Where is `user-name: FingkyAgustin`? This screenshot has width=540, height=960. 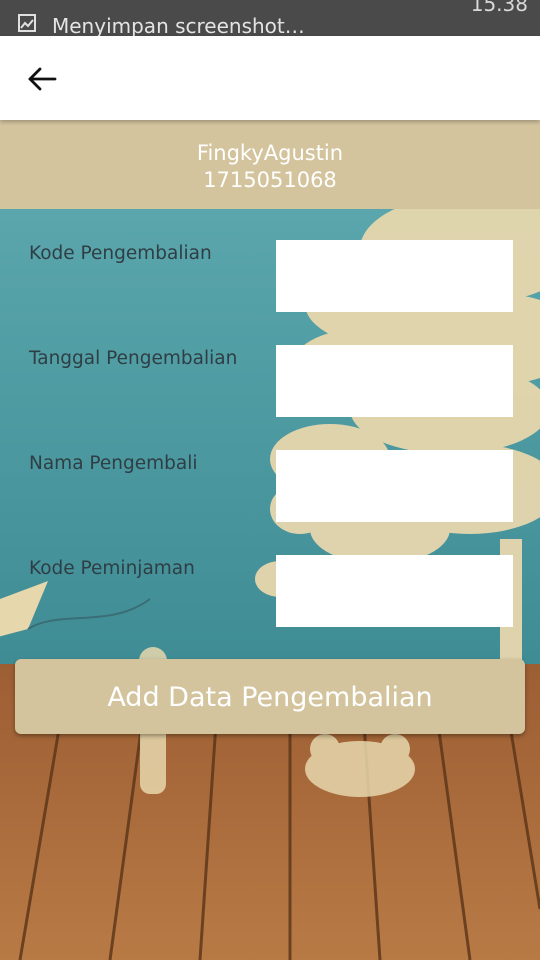
user-name: FingkyAgustin is located at coordinates (270, 153).